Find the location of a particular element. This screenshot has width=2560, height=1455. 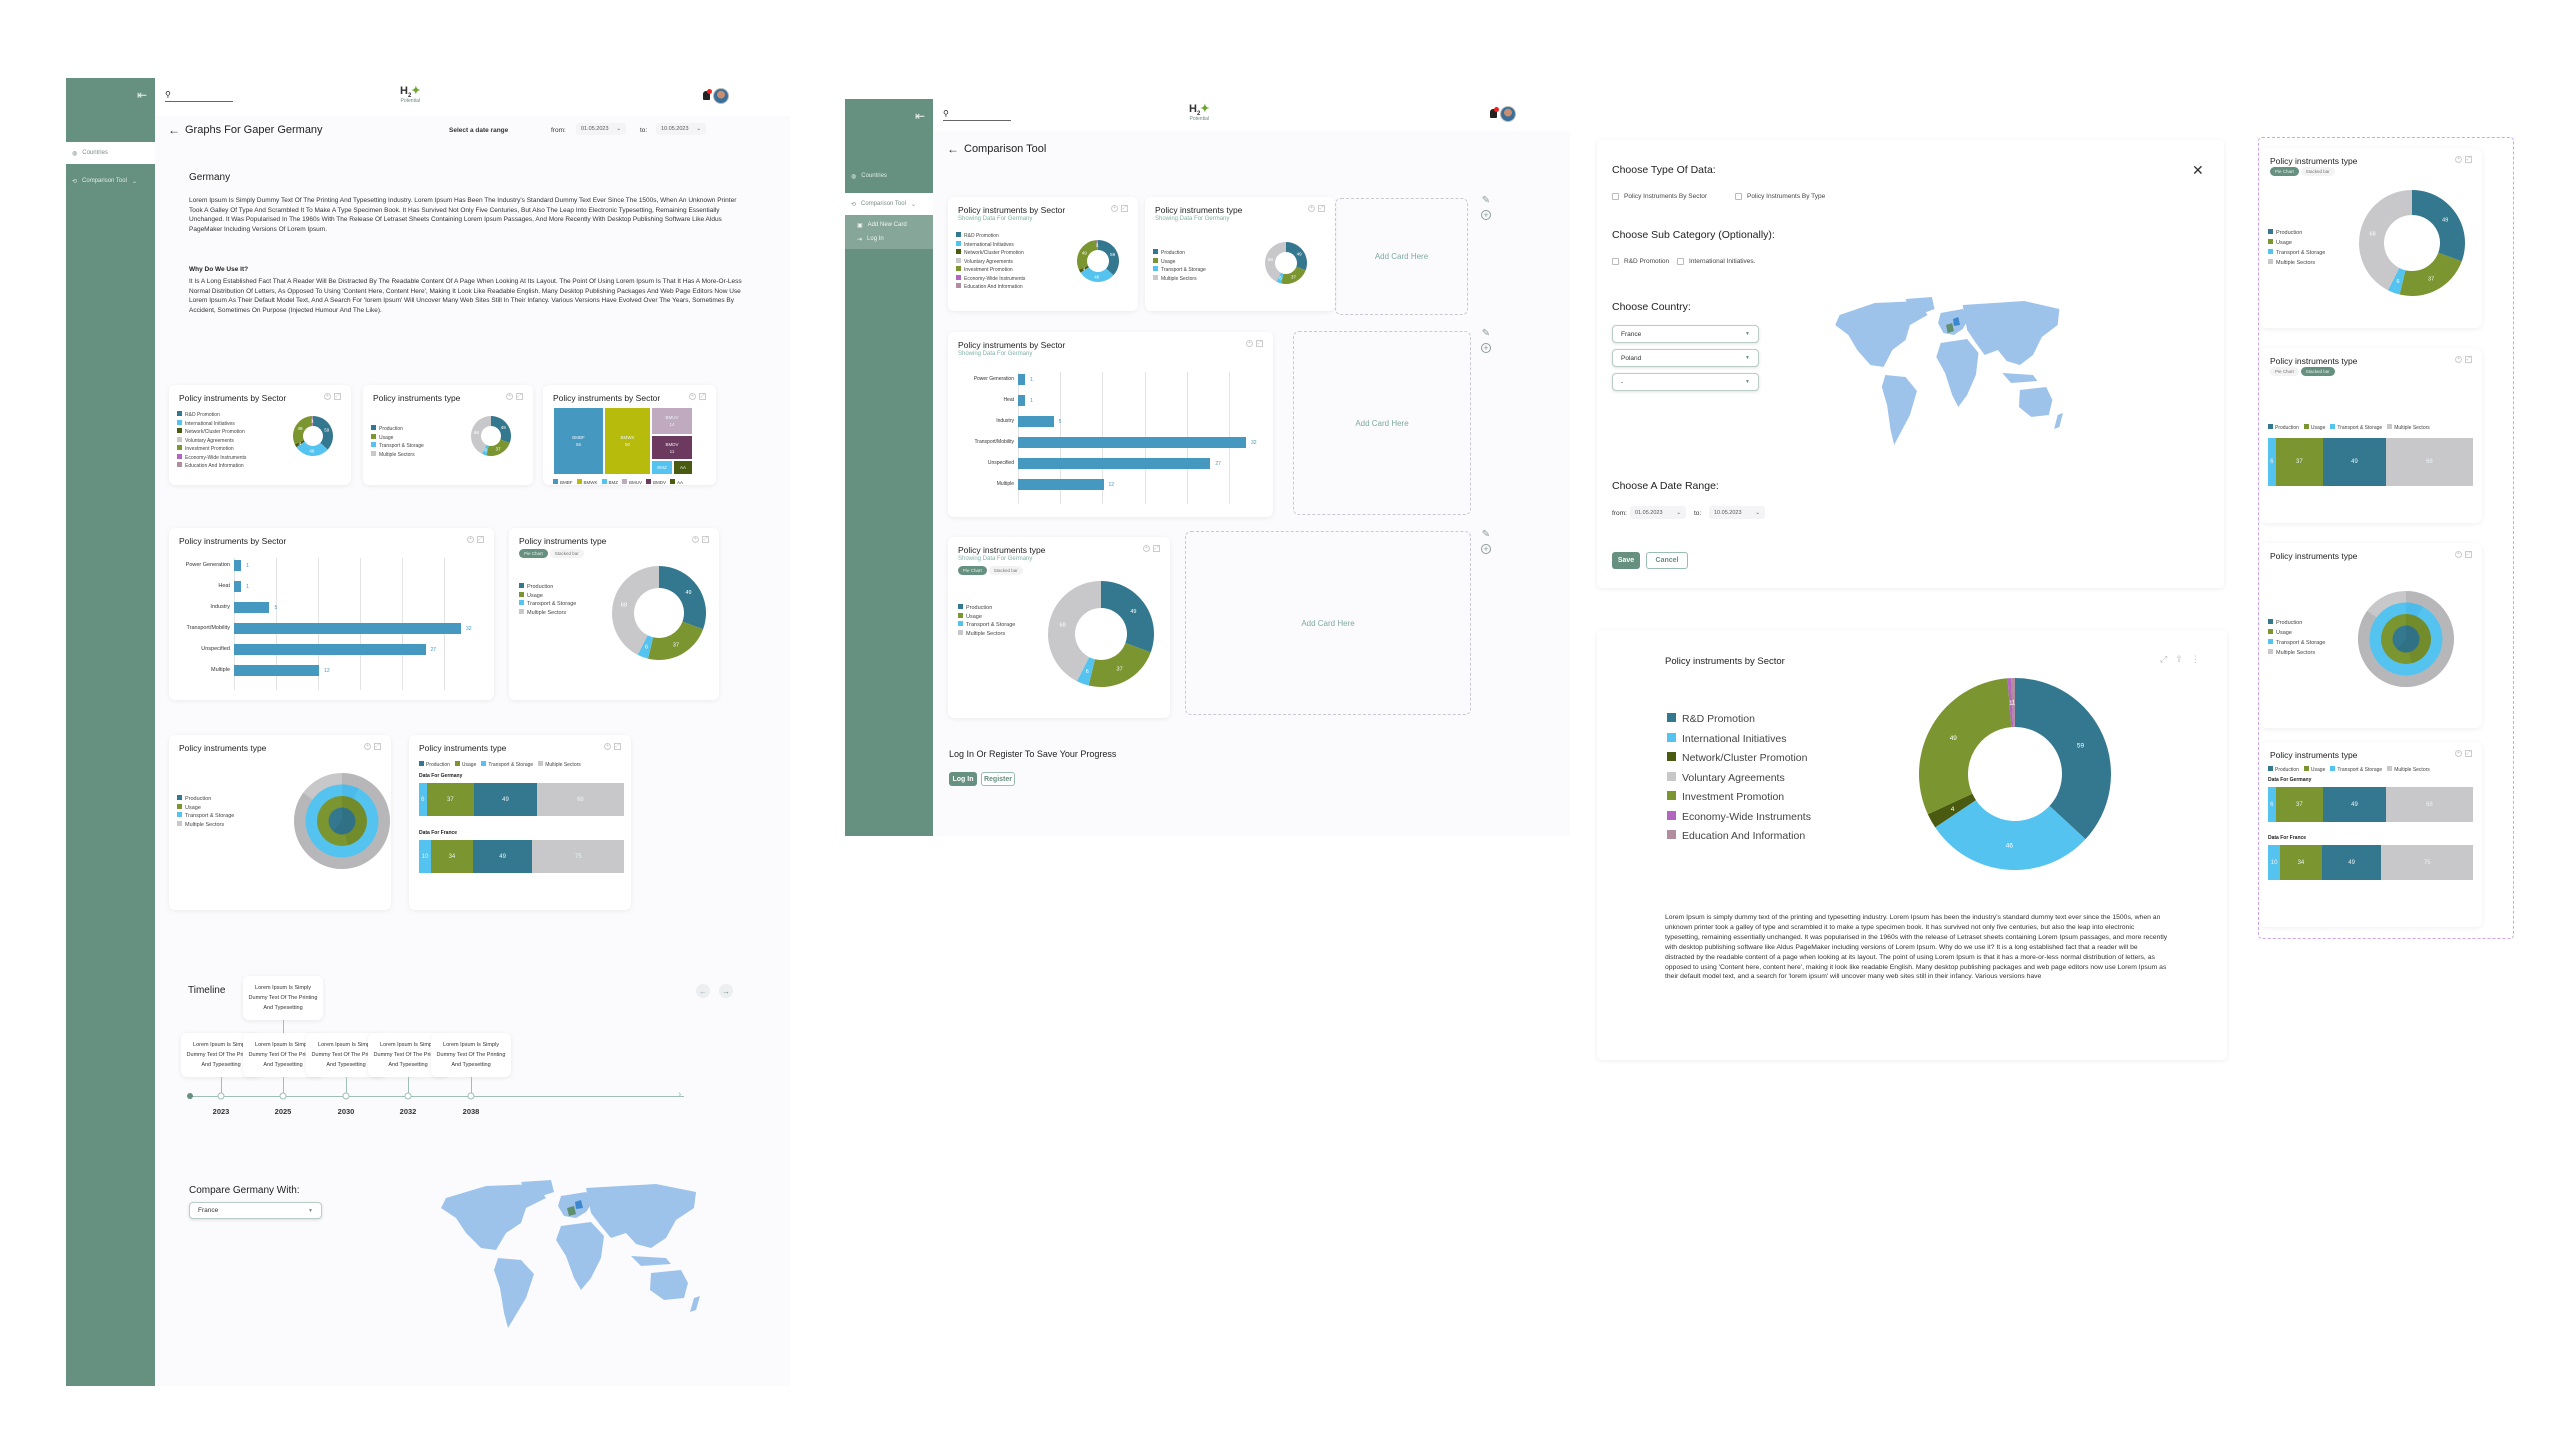

sidebar-item-countries: ◍ Countries is located at coordinates (889, 176).